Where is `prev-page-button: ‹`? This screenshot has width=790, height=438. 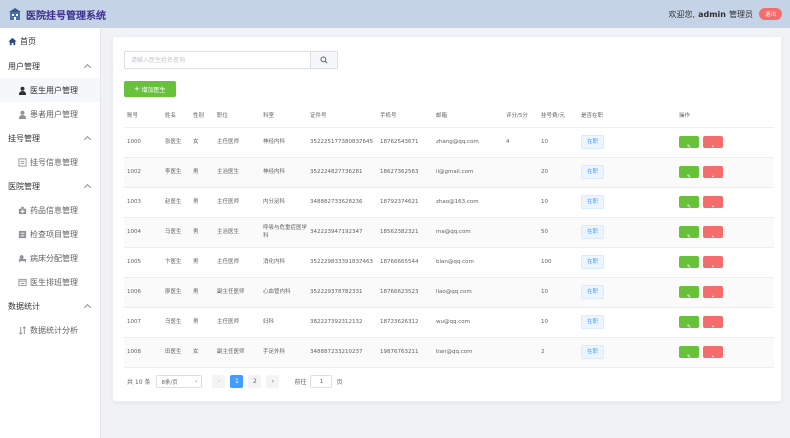 prev-page-button: ‹ is located at coordinates (219, 381).